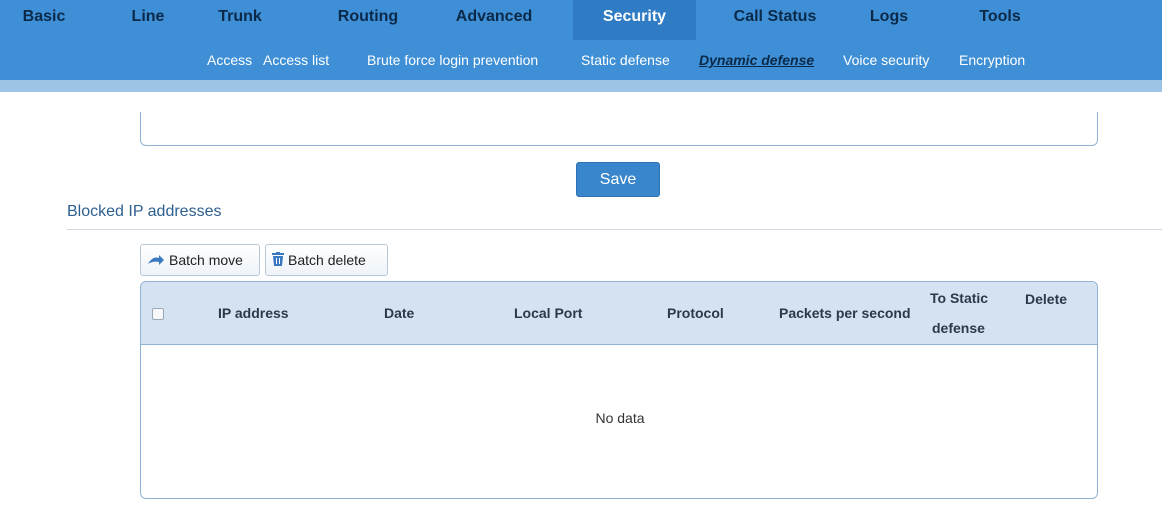  What do you see at coordinates (144, 211) in the screenshot?
I see `section-title: Blocked IP addresses` at bounding box center [144, 211].